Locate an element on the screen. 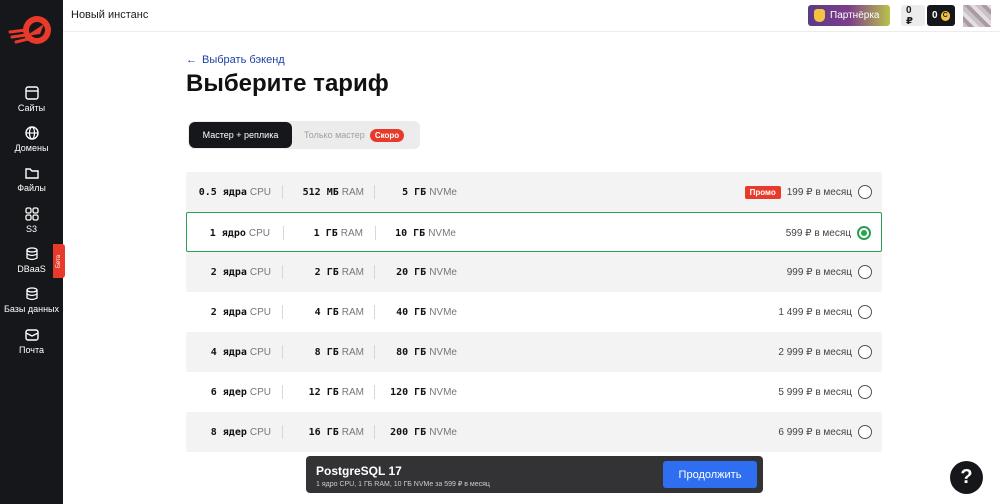 The image size is (1000, 504). sidebar-item-domains: Домены is located at coordinates (31, 139).